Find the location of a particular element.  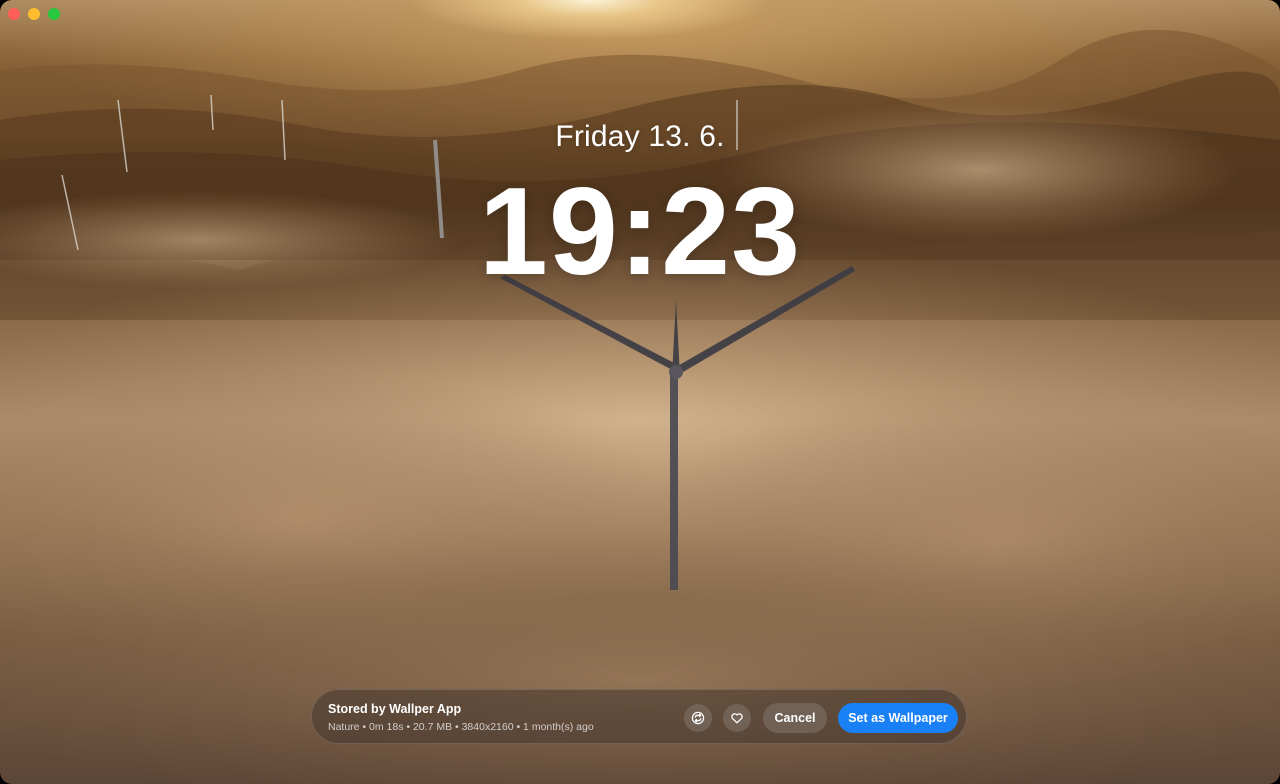

repeat-button is located at coordinates (698, 718).